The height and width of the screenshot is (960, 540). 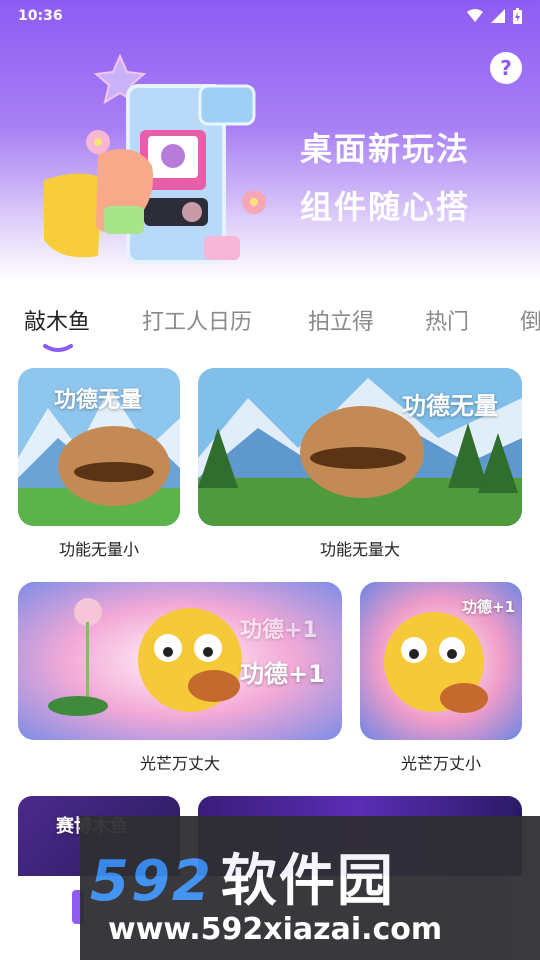 I want to click on active-tab-indicator, so click(x=58, y=348).